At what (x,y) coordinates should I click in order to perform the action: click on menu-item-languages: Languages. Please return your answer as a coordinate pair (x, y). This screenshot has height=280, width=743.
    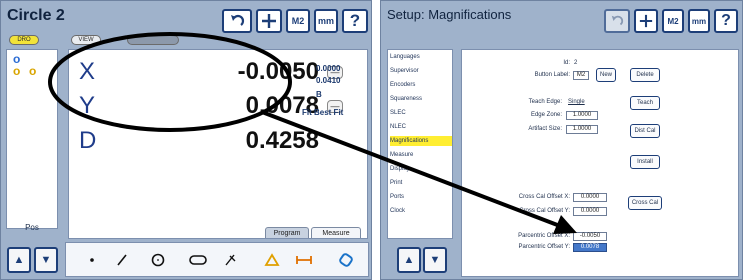
    Looking at the image, I should click on (421, 57).